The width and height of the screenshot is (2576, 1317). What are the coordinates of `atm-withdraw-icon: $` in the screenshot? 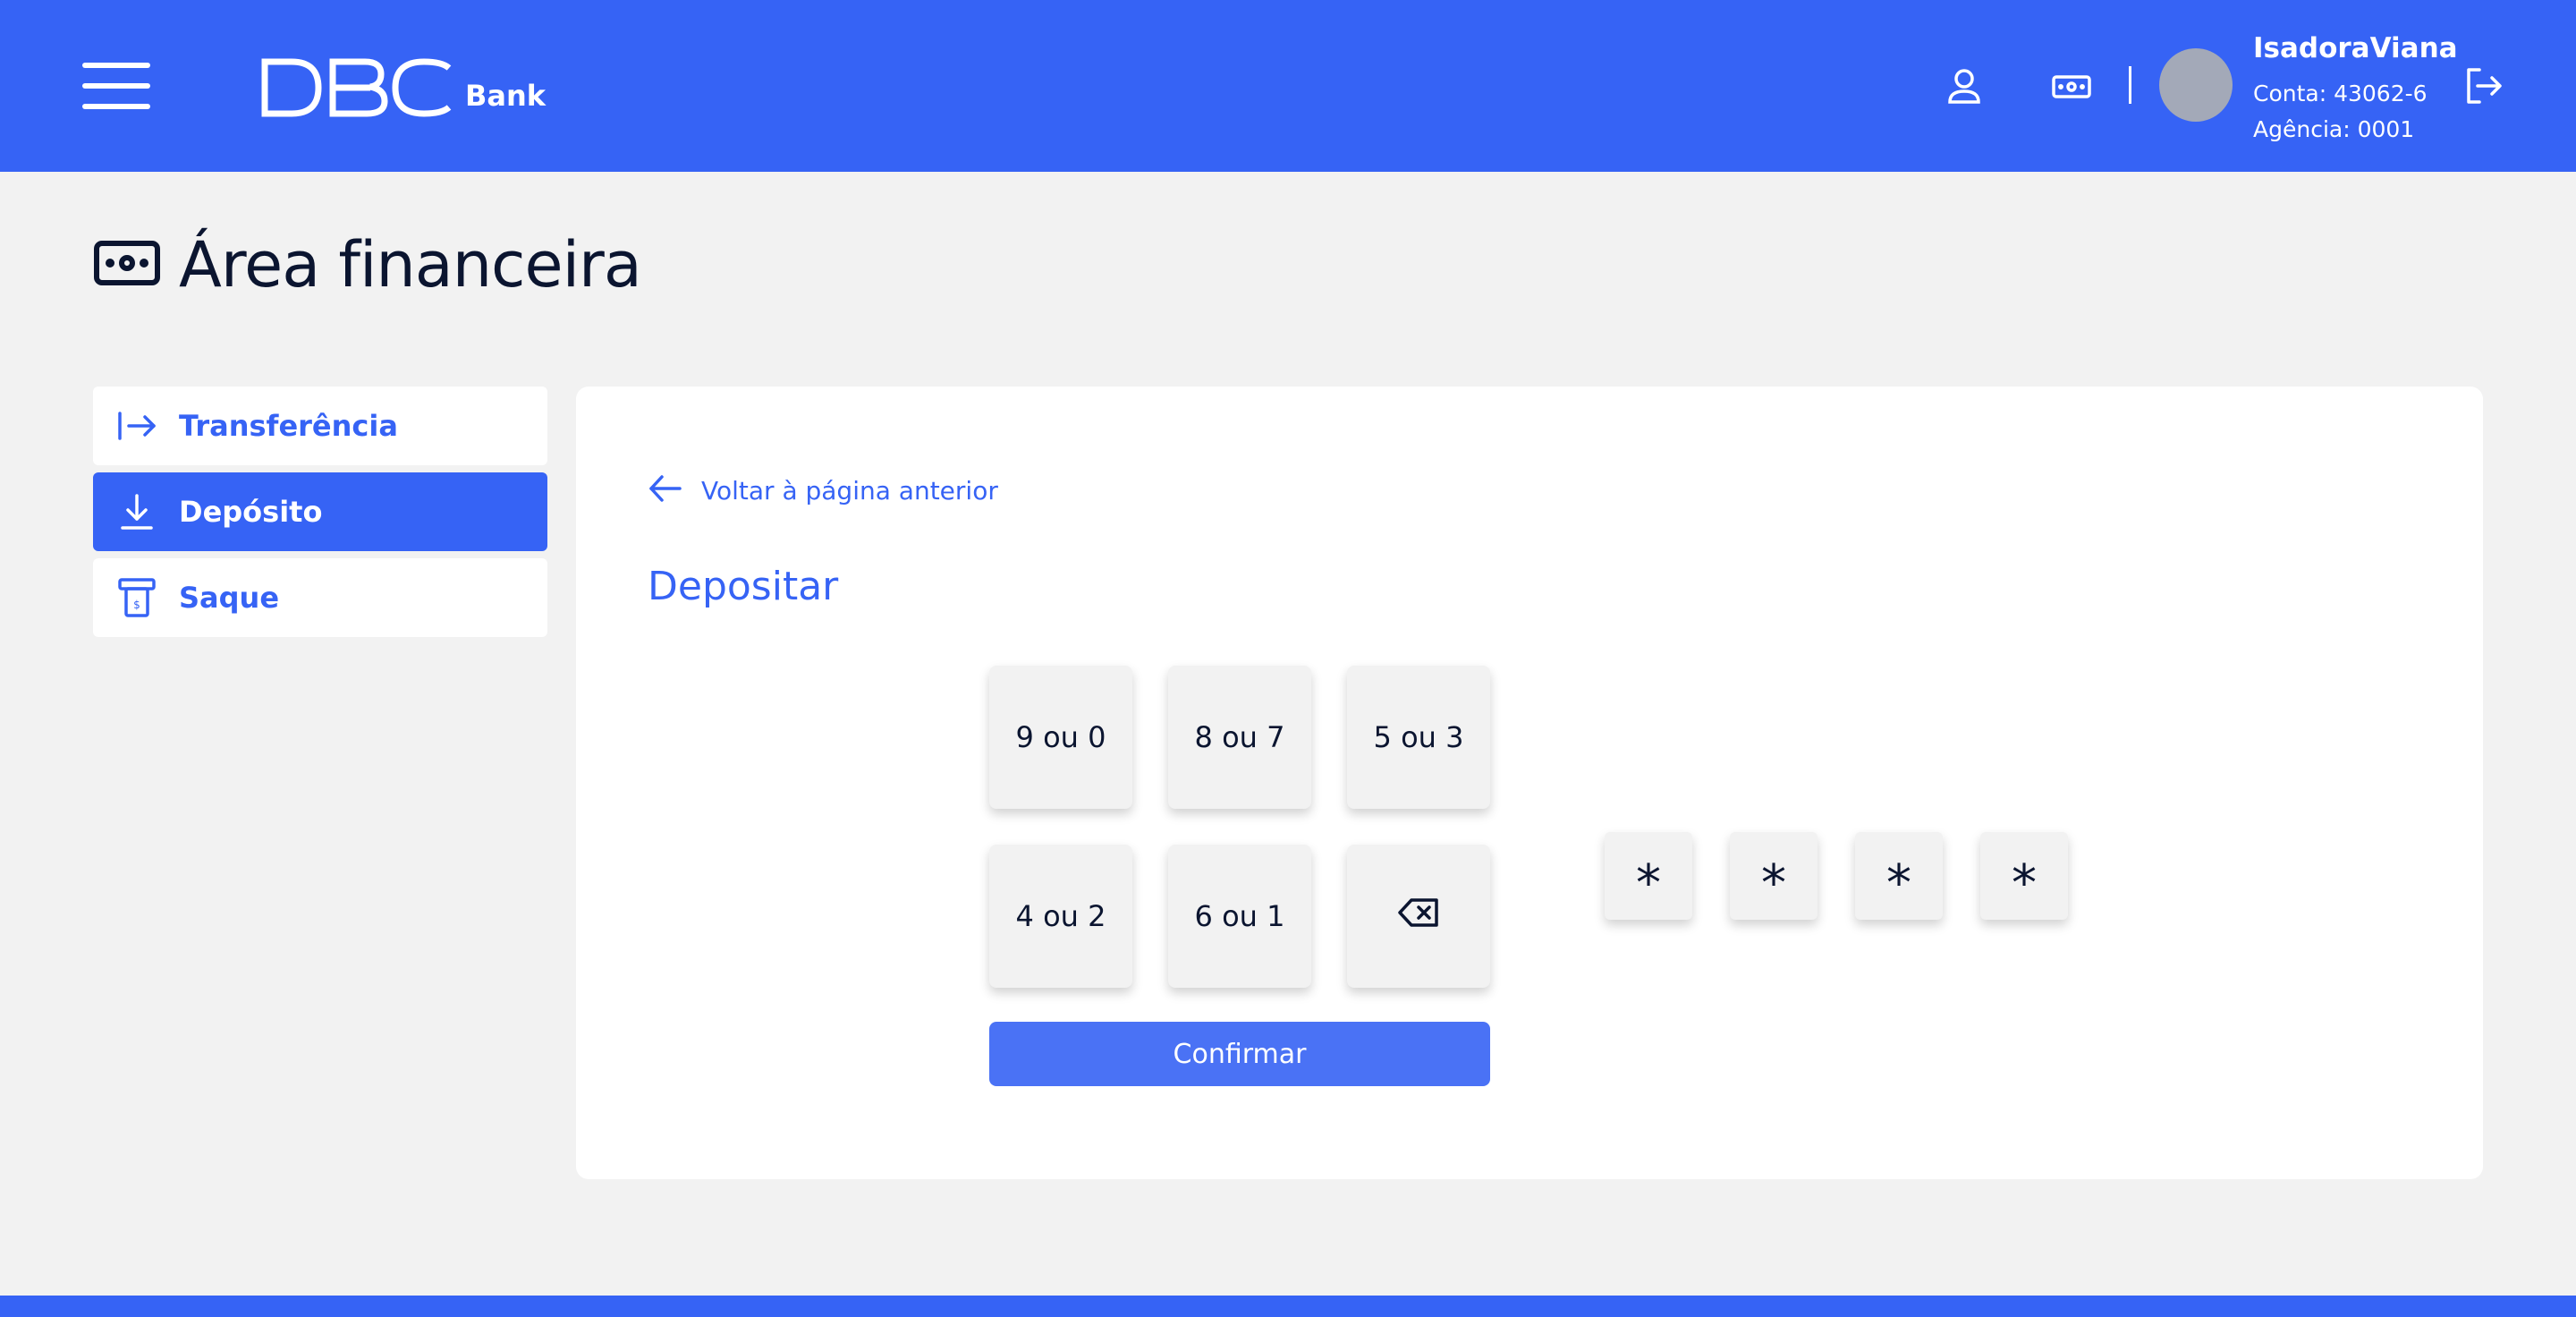 It's located at (136, 597).